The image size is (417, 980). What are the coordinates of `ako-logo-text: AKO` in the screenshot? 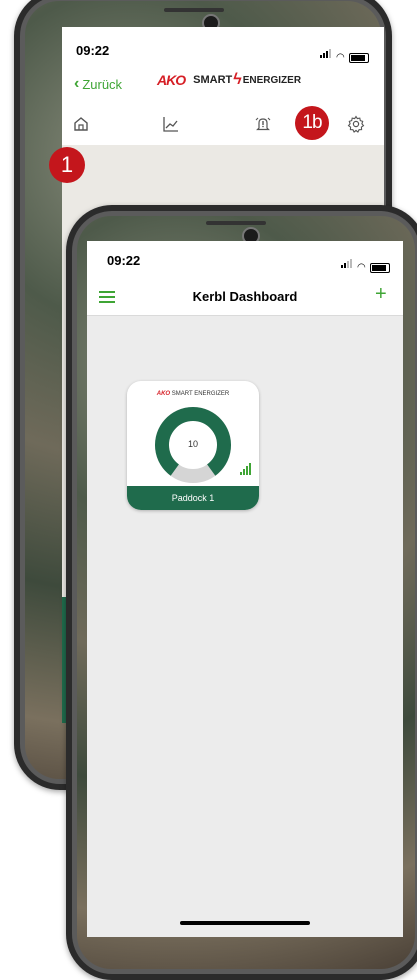 It's located at (171, 80).